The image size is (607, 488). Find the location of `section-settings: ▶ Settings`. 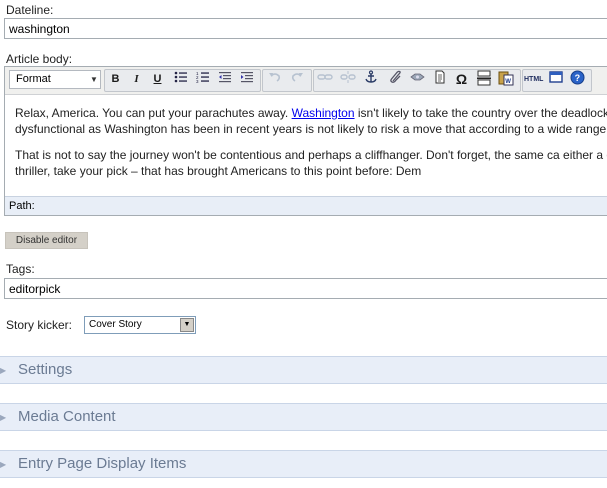

section-settings: ▶ Settings is located at coordinates (303, 370).